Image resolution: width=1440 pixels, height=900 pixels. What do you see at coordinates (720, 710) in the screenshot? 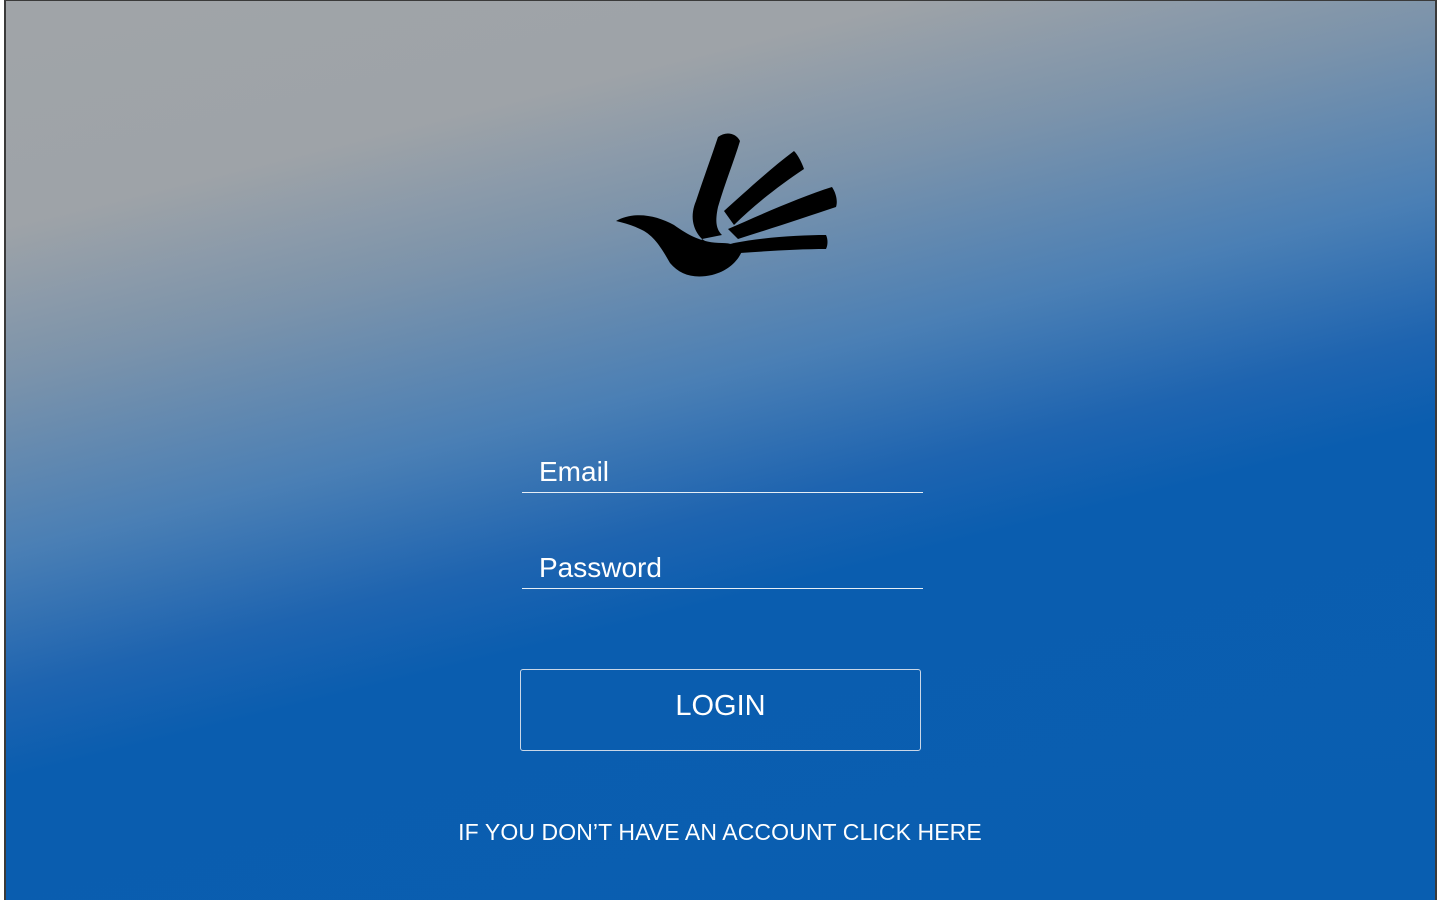
I see `login-button: LOGIN` at bounding box center [720, 710].